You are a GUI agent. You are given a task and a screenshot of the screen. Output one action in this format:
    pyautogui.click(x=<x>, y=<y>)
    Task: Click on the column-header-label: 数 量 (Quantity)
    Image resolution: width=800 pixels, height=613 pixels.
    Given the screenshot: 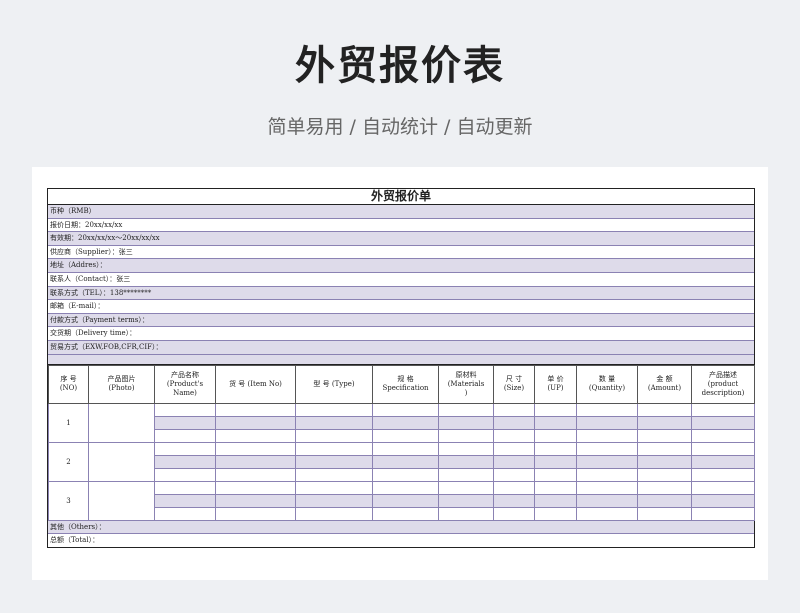 What is the action you would take?
    pyautogui.click(x=607, y=384)
    